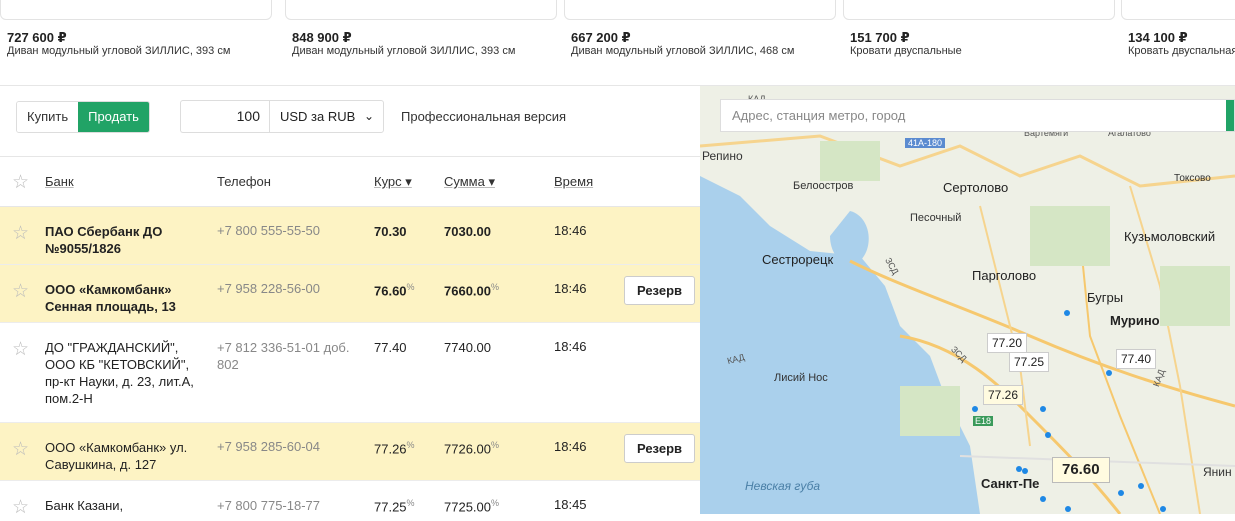 The width and height of the screenshot is (1235, 521). I want to click on bank-phone: +7 812 336-51-01 доб. 802, so click(283, 356).